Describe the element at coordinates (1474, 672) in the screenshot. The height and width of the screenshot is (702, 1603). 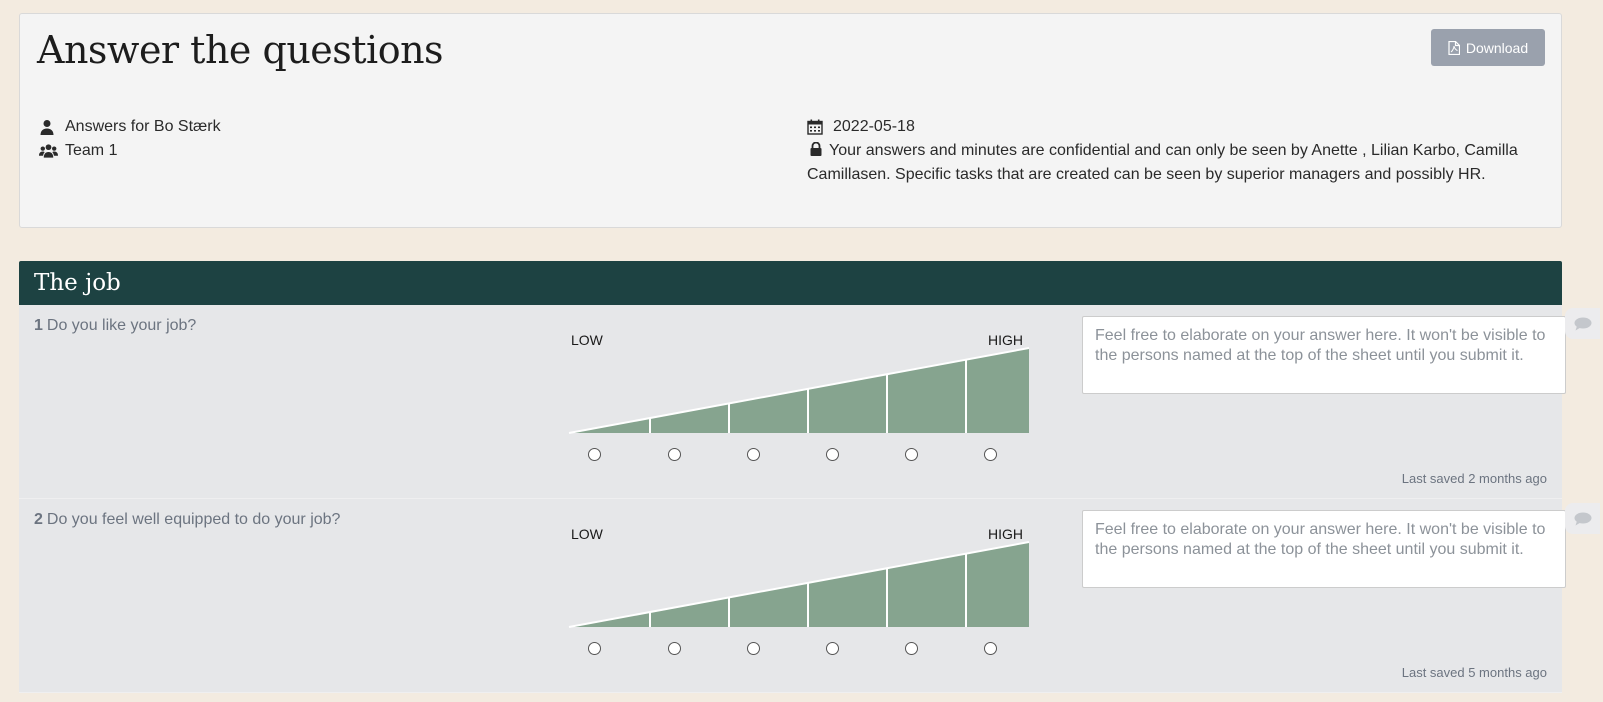
I see `last-saved-status: Last saved 5 months ago` at that location.